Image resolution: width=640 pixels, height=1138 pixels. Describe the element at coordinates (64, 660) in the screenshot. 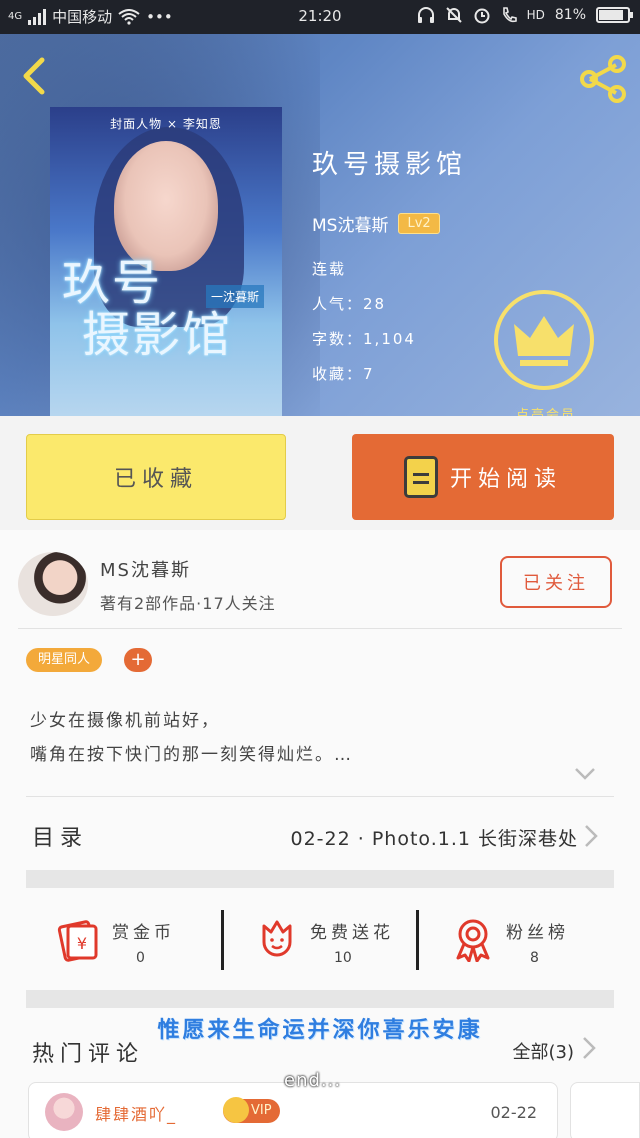

I see `genre-tag: 明星同人` at that location.